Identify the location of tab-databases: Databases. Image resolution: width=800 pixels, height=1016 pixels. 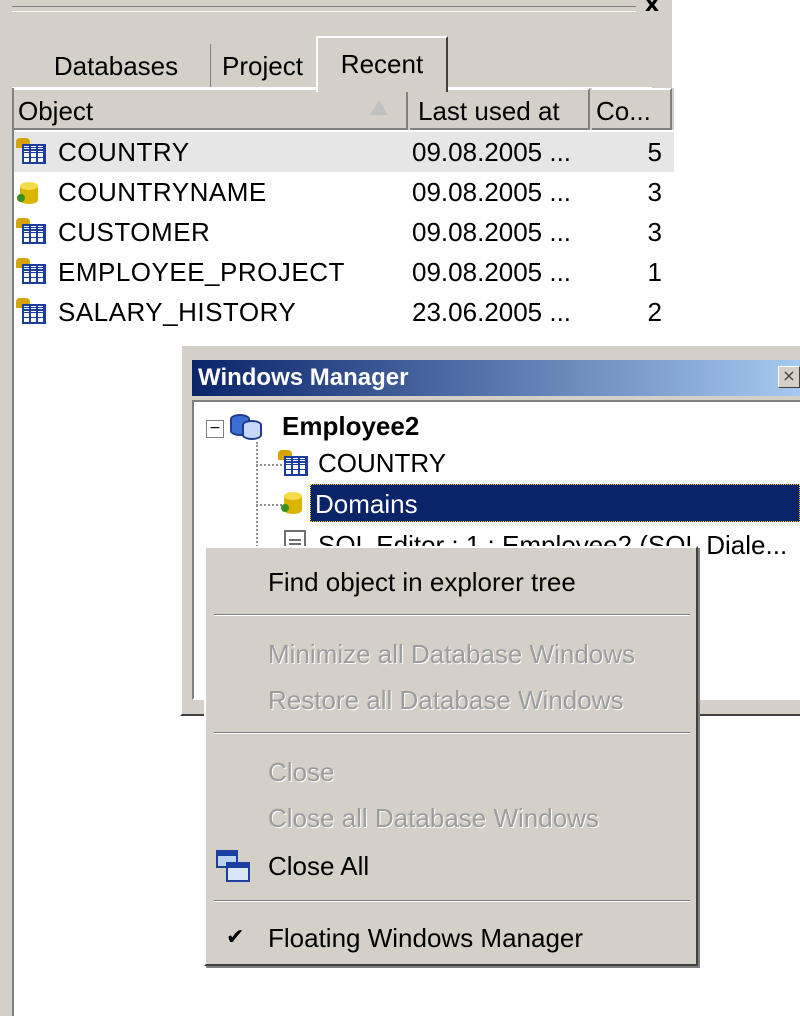
(116, 66).